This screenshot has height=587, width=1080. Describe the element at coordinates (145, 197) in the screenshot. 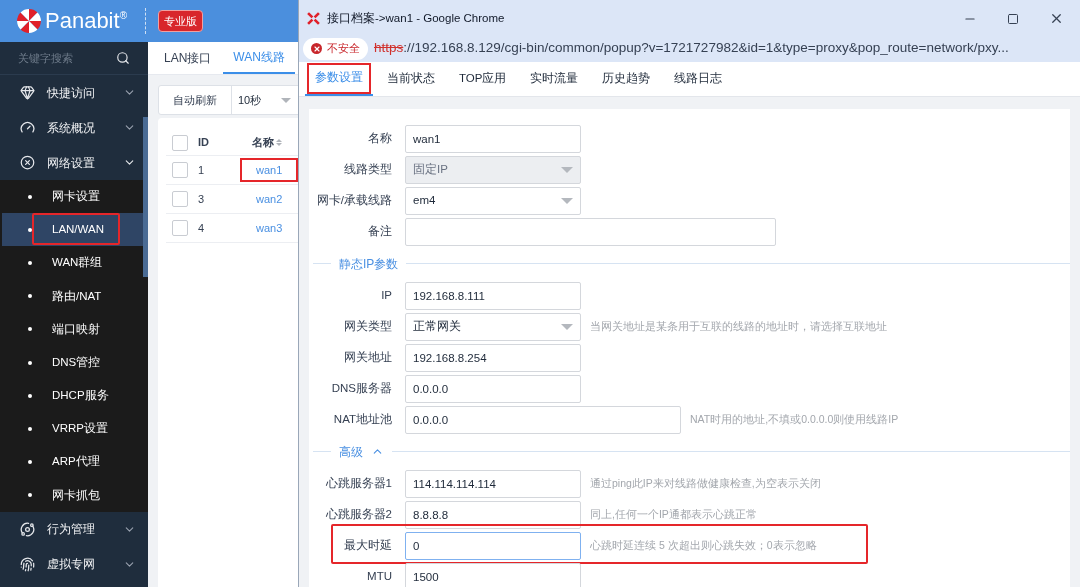

I see `scrollbar` at that location.